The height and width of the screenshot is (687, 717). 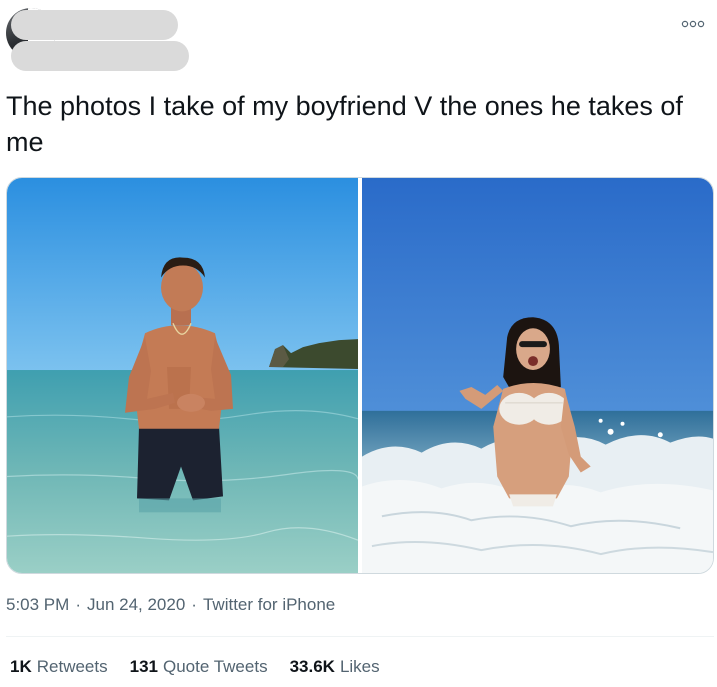 I want to click on likes-count: 33.6K, so click(x=312, y=666).